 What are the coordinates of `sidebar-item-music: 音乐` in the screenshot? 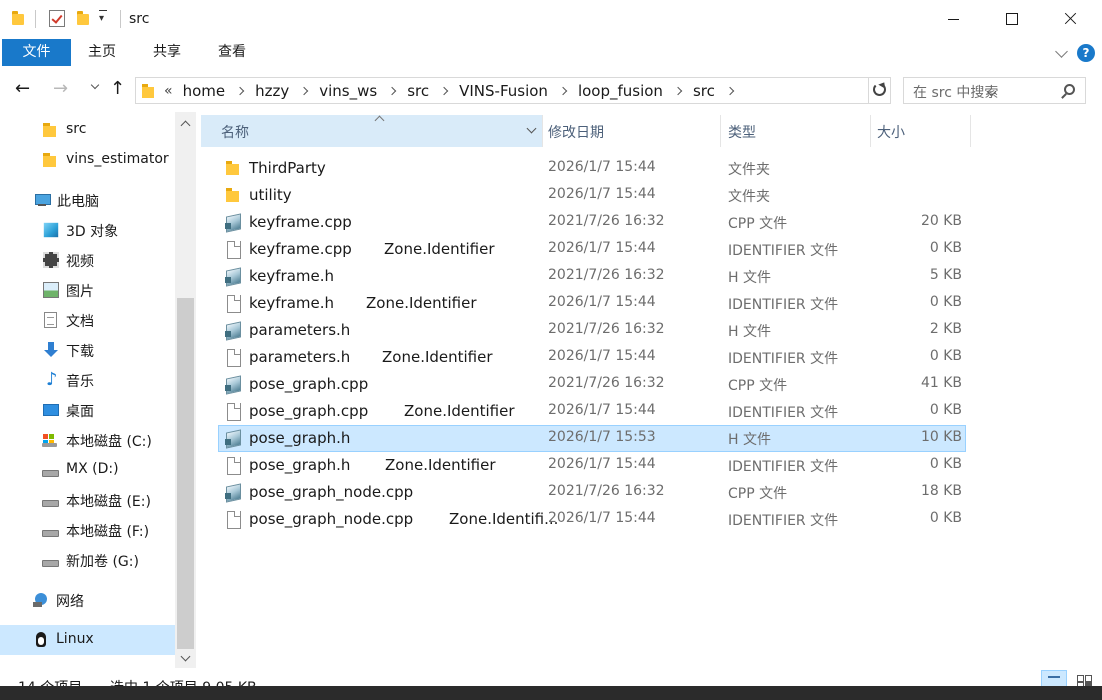 It's located at (87, 380).